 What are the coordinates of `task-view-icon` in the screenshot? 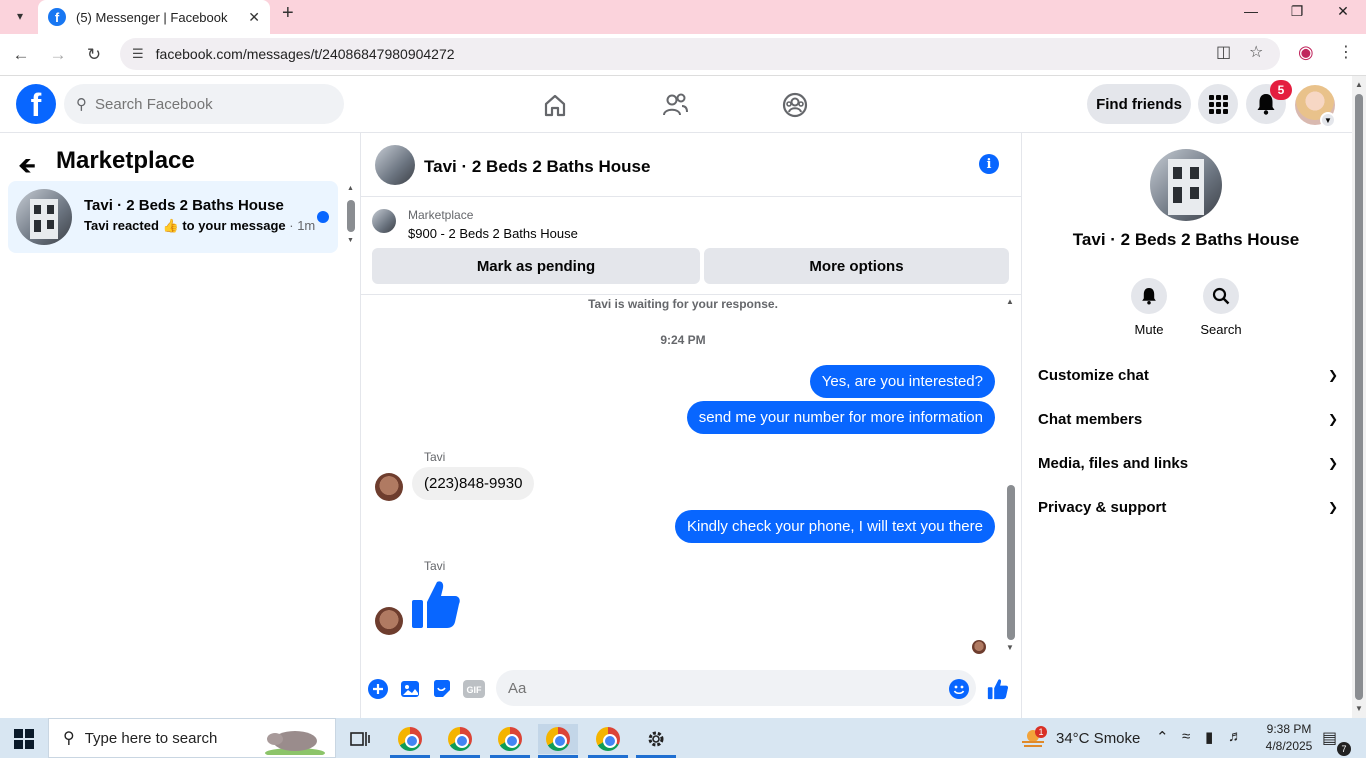 It's located at (360, 739).